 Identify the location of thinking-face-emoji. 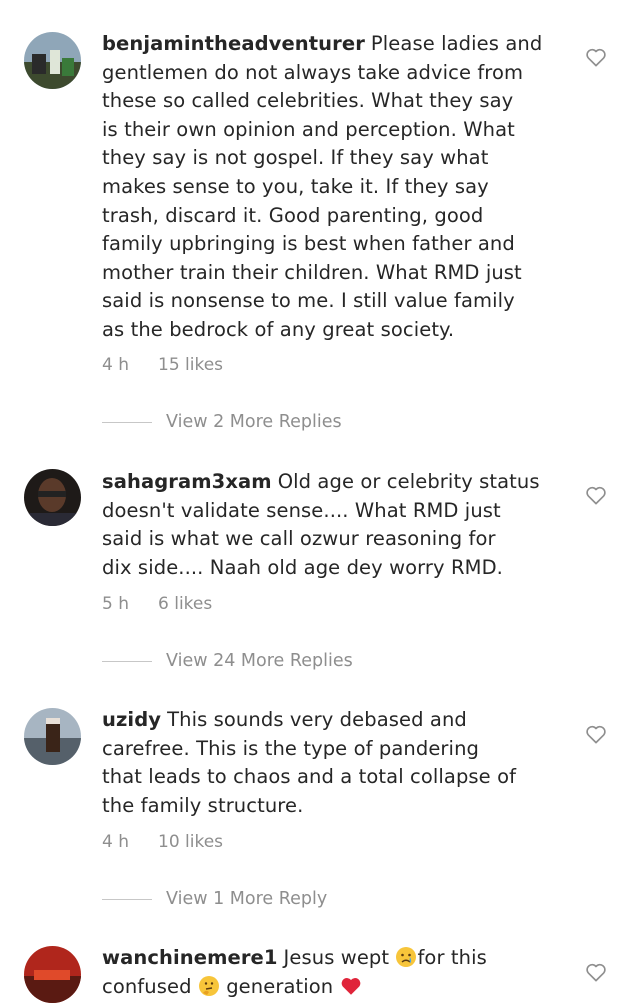
(209, 986).